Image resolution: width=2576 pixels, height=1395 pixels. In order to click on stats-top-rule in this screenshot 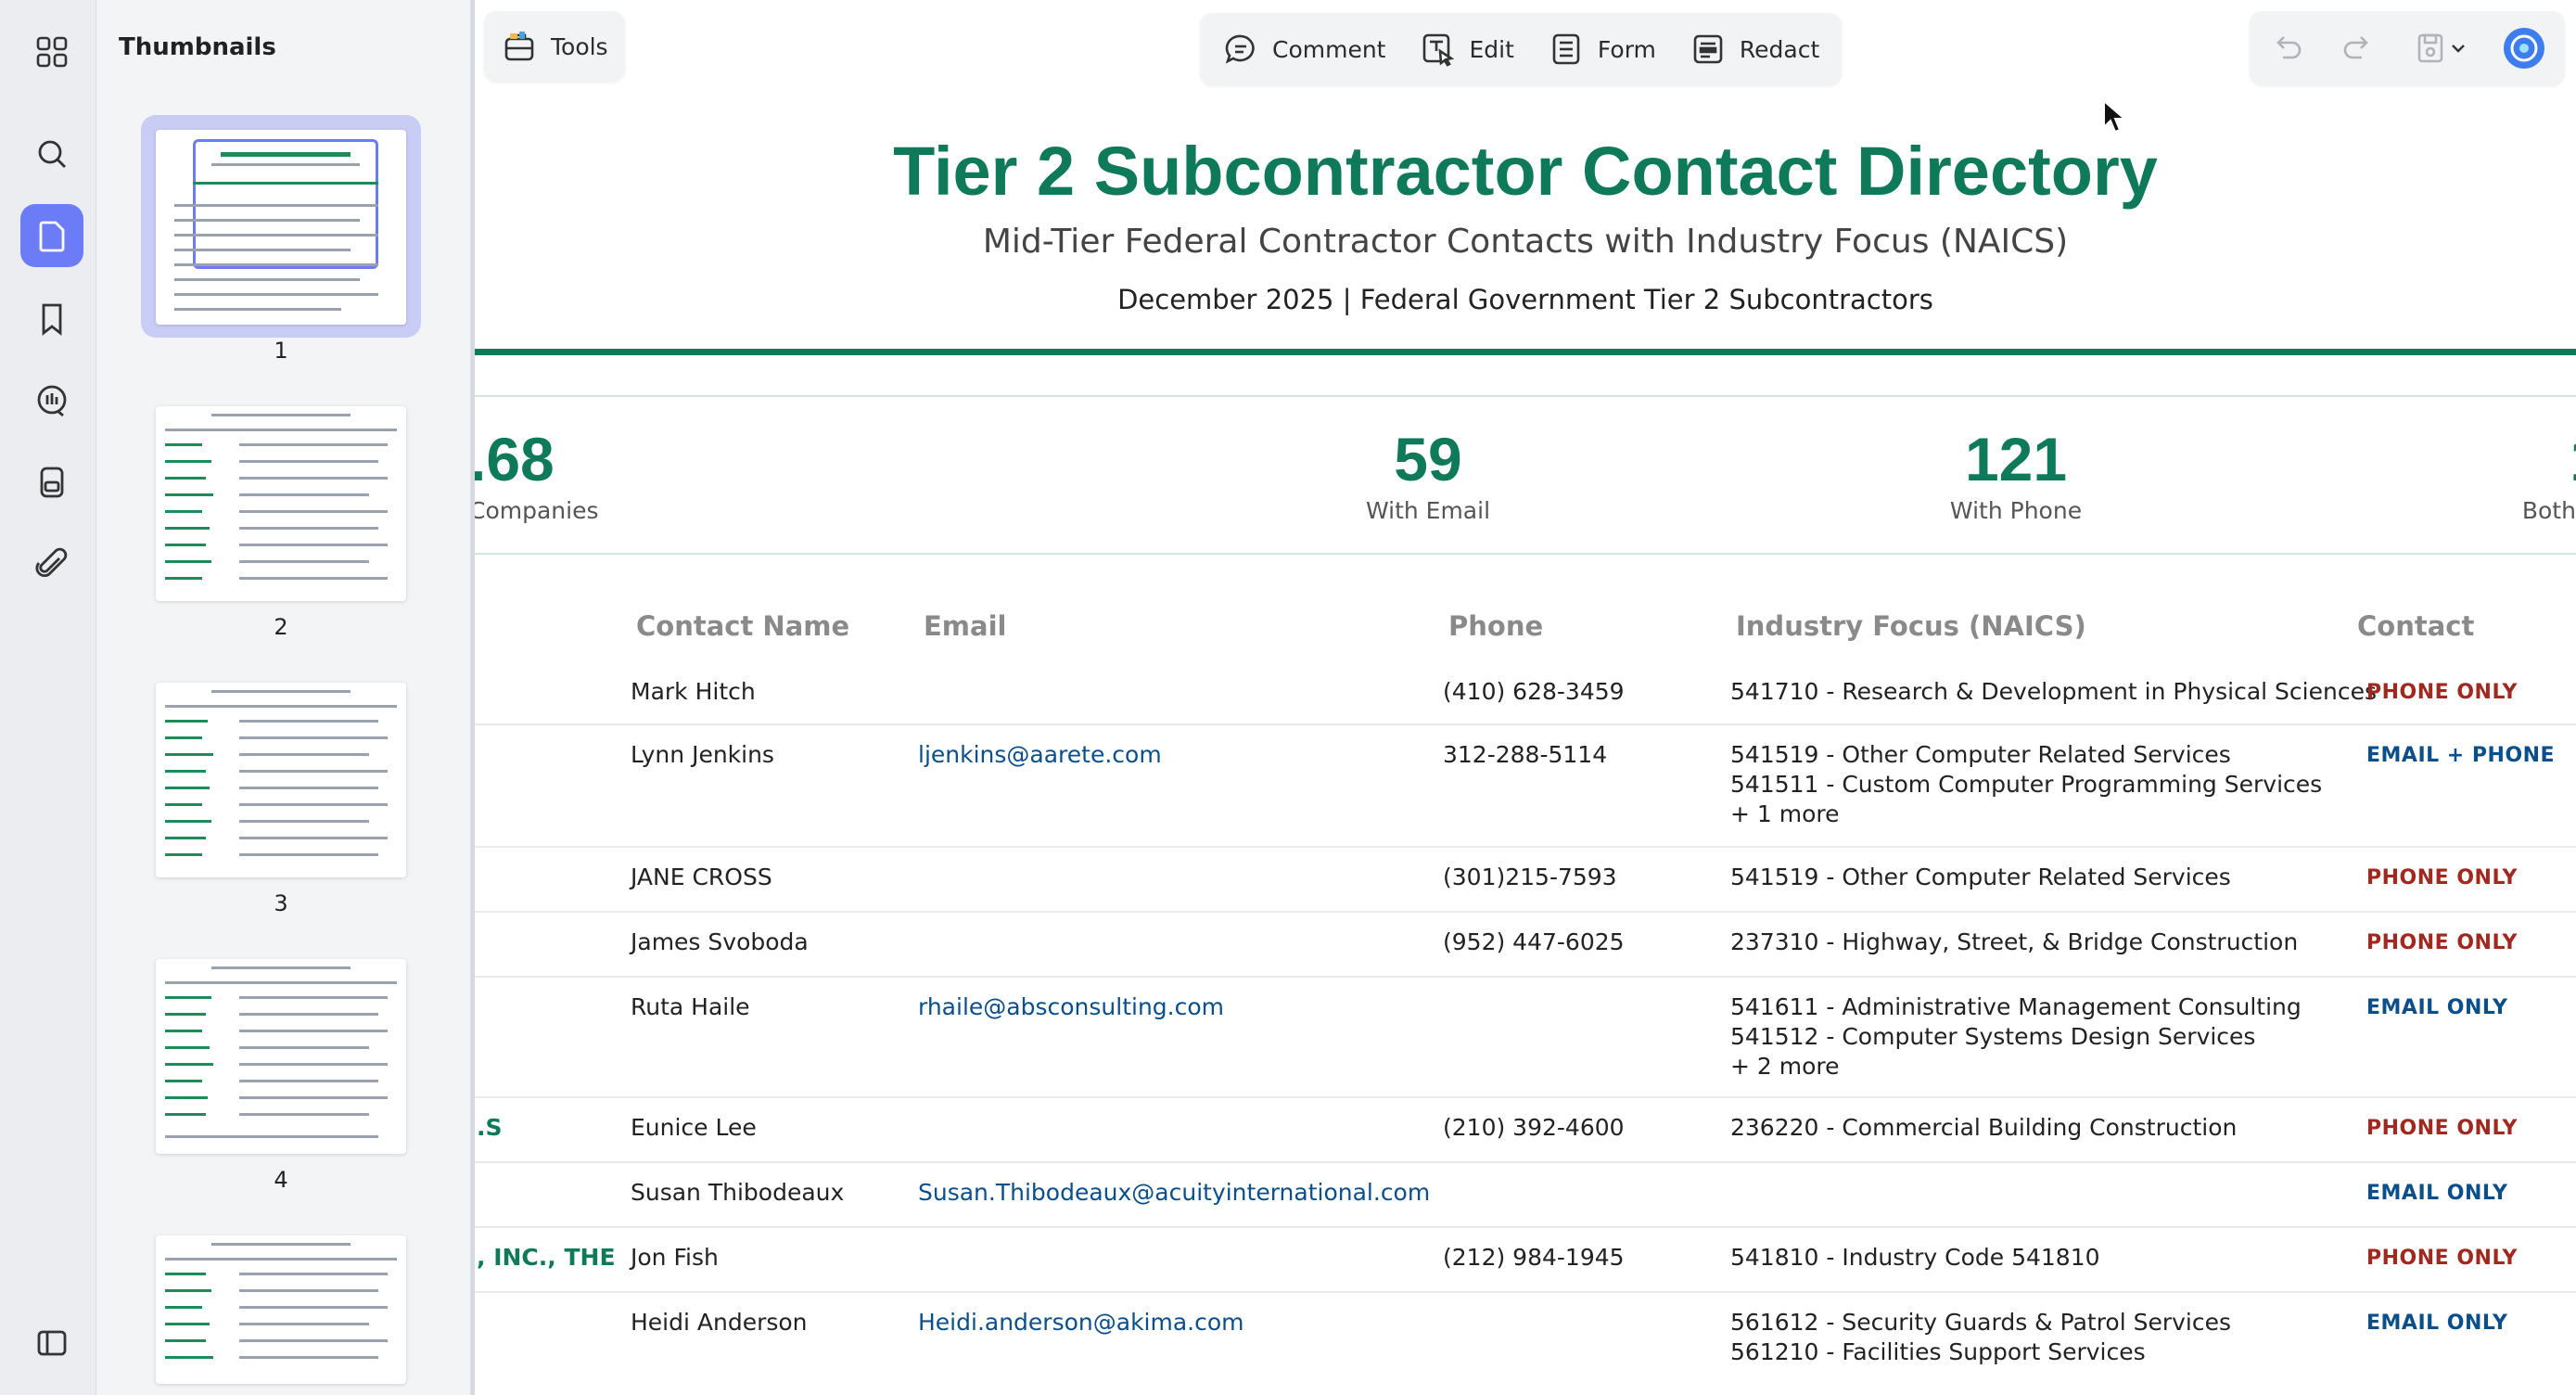, I will do `click(1525, 396)`.